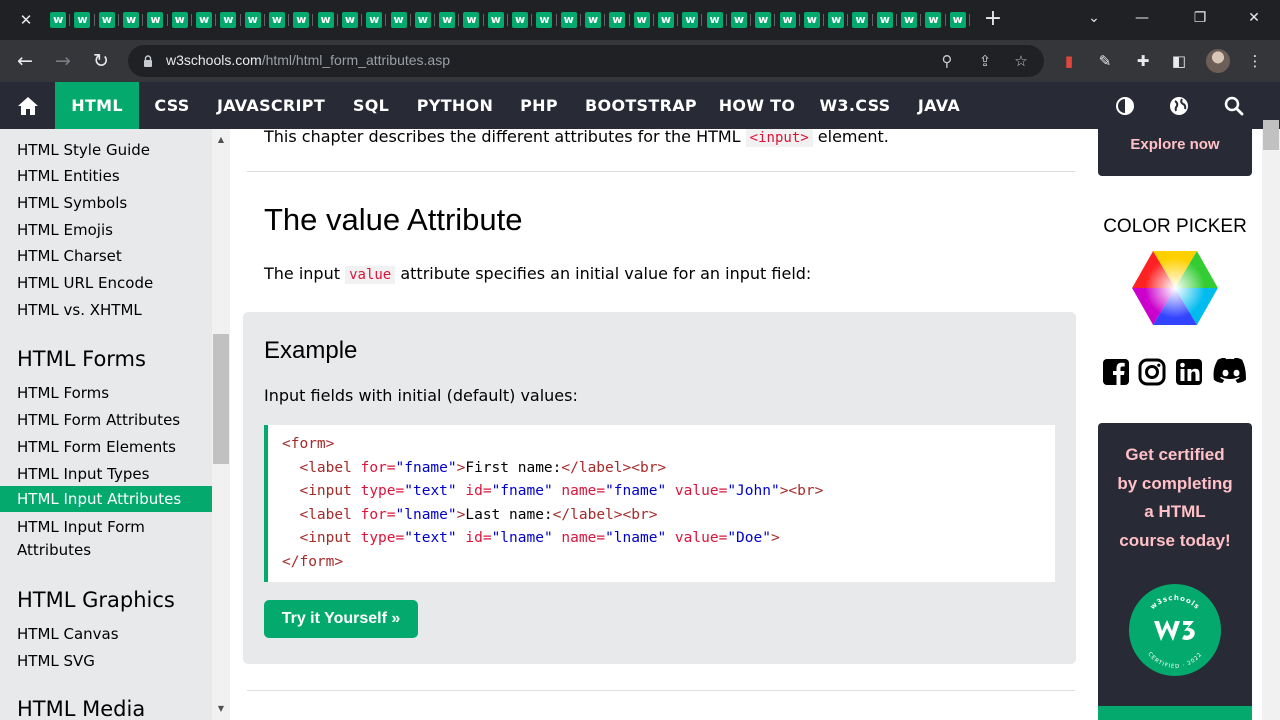 This screenshot has height=720, width=1280. I want to click on sidebar-item-forms: HTML Forms, so click(106, 393).